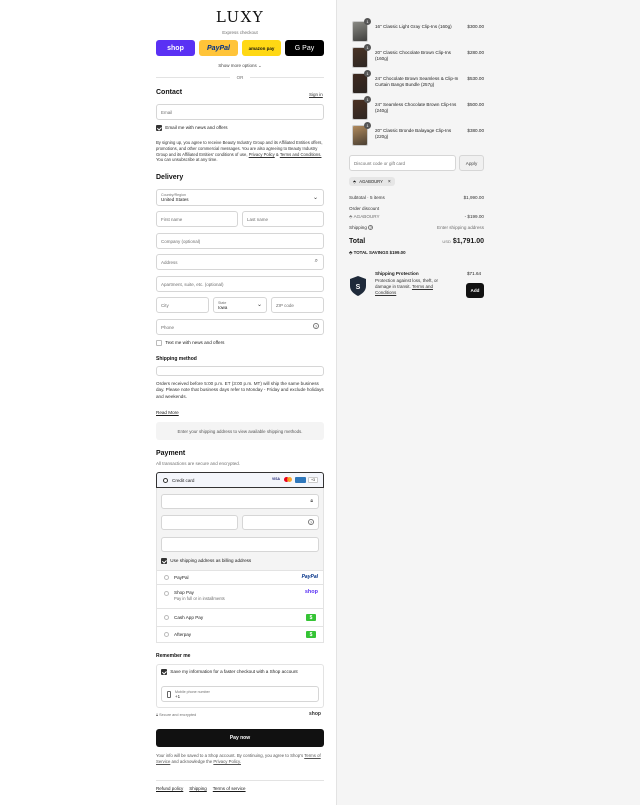 This screenshot has width=640, height=805. What do you see at coordinates (304, 48) in the screenshot?
I see `google-pay-button: G Pay` at bounding box center [304, 48].